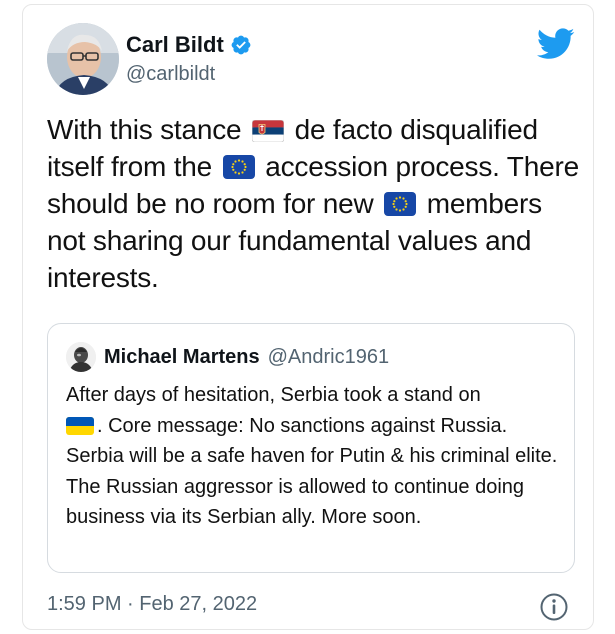 The image size is (615, 634). What do you see at coordinates (554, 607) in the screenshot?
I see `info-icon` at bounding box center [554, 607].